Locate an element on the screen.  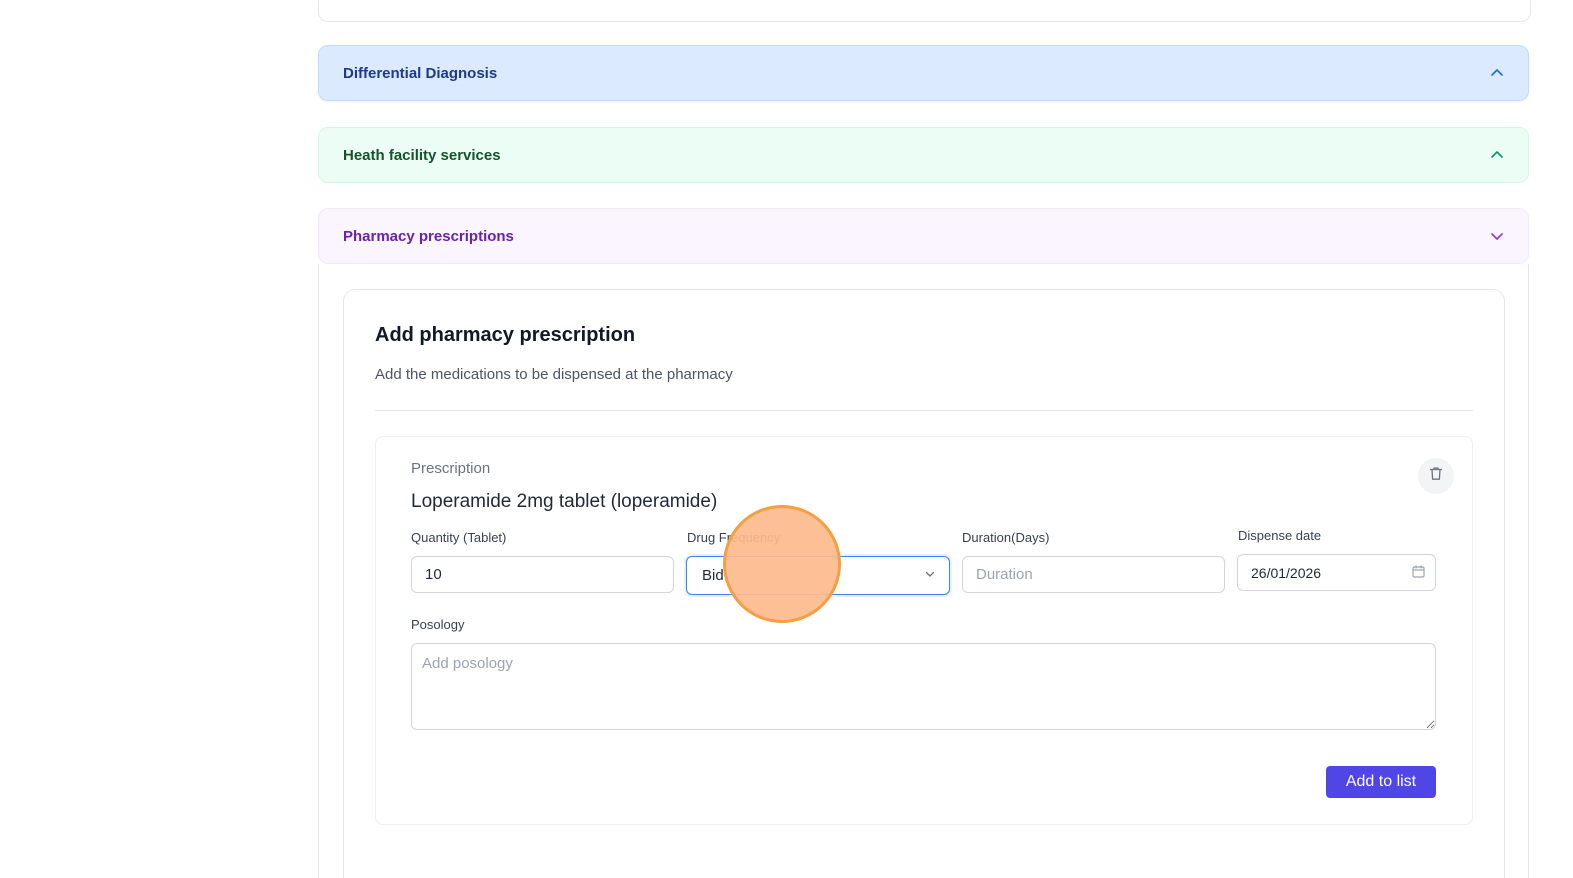
drug-frequency-select: Bid is located at coordinates (818, 575).